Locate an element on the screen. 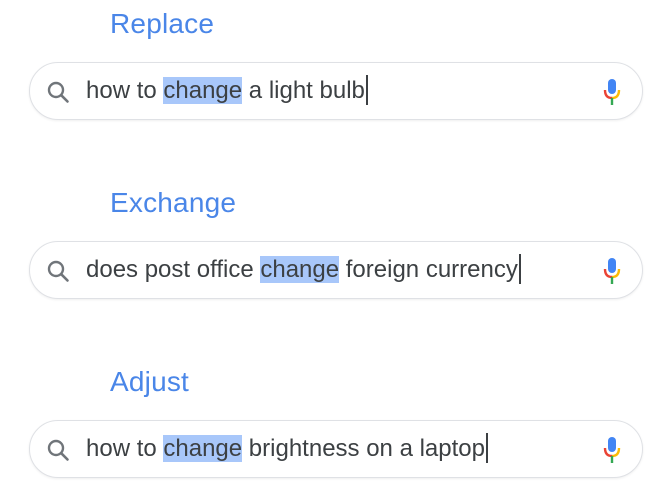  search-input: how to change brightness on a laptop is located at coordinates (287, 449).